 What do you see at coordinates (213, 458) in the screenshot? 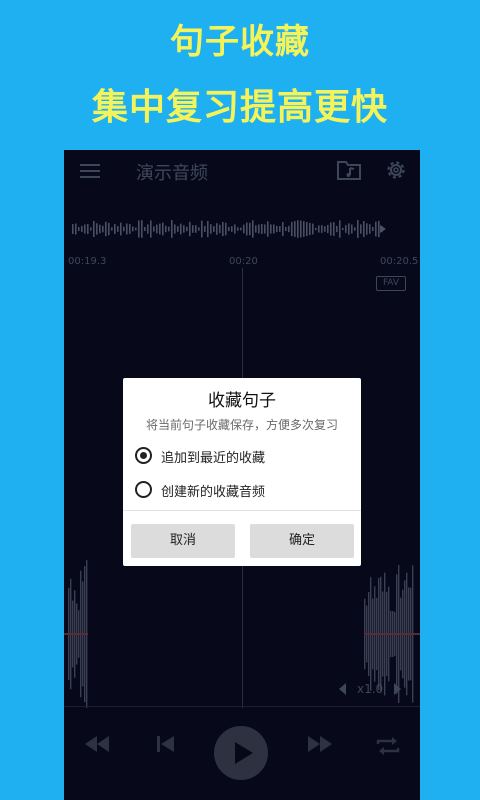
I see `option-label: 追加到最近的收藏` at bounding box center [213, 458].